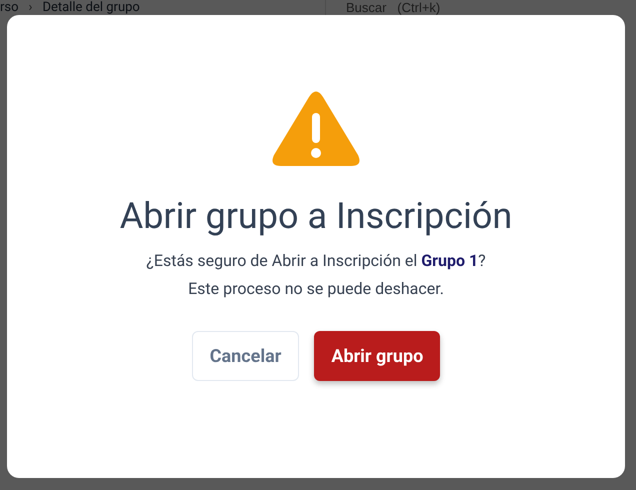  Describe the element at coordinates (91, 7) in the screenshot. I see `breadcrumb-item: Detalle del grupo` at that location.